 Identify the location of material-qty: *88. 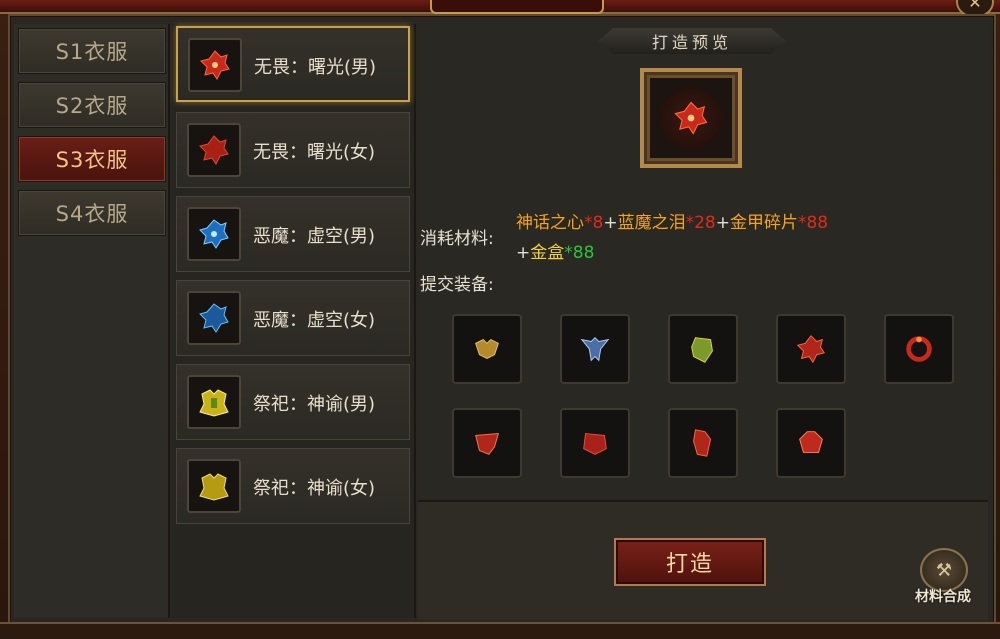
(813, 223).